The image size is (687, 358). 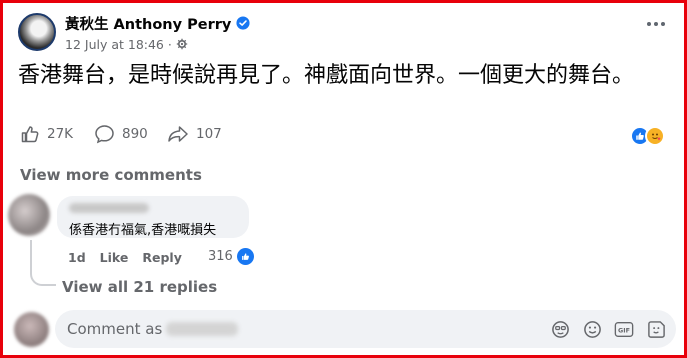 I want to click on comment-like-count: 316, so click(x=220, y=256).